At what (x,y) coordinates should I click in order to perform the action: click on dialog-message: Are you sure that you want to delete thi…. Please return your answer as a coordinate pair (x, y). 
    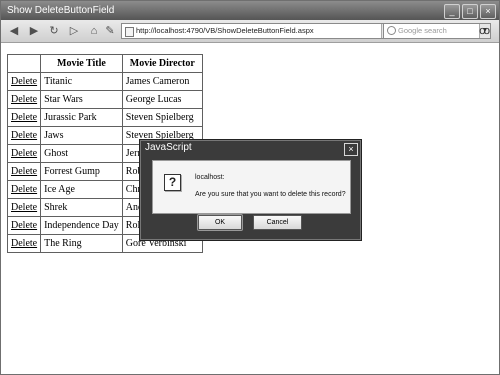
    Looking at the image, I should click on (270, 194).